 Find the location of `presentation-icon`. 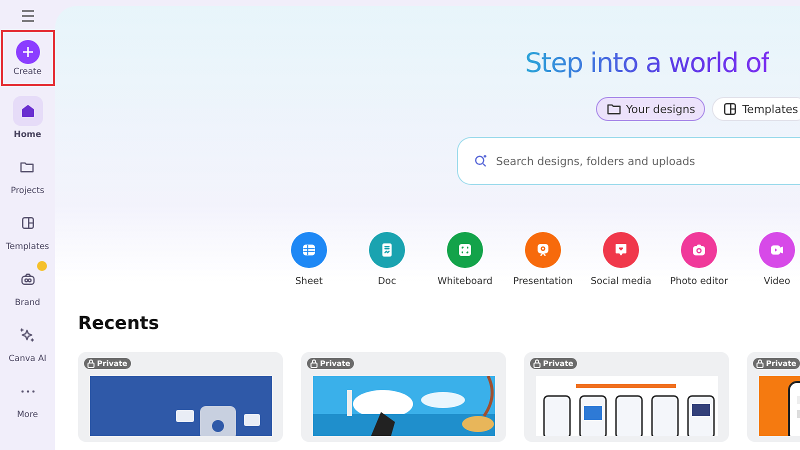

presentation-icon is located at coordinates (543, 250).